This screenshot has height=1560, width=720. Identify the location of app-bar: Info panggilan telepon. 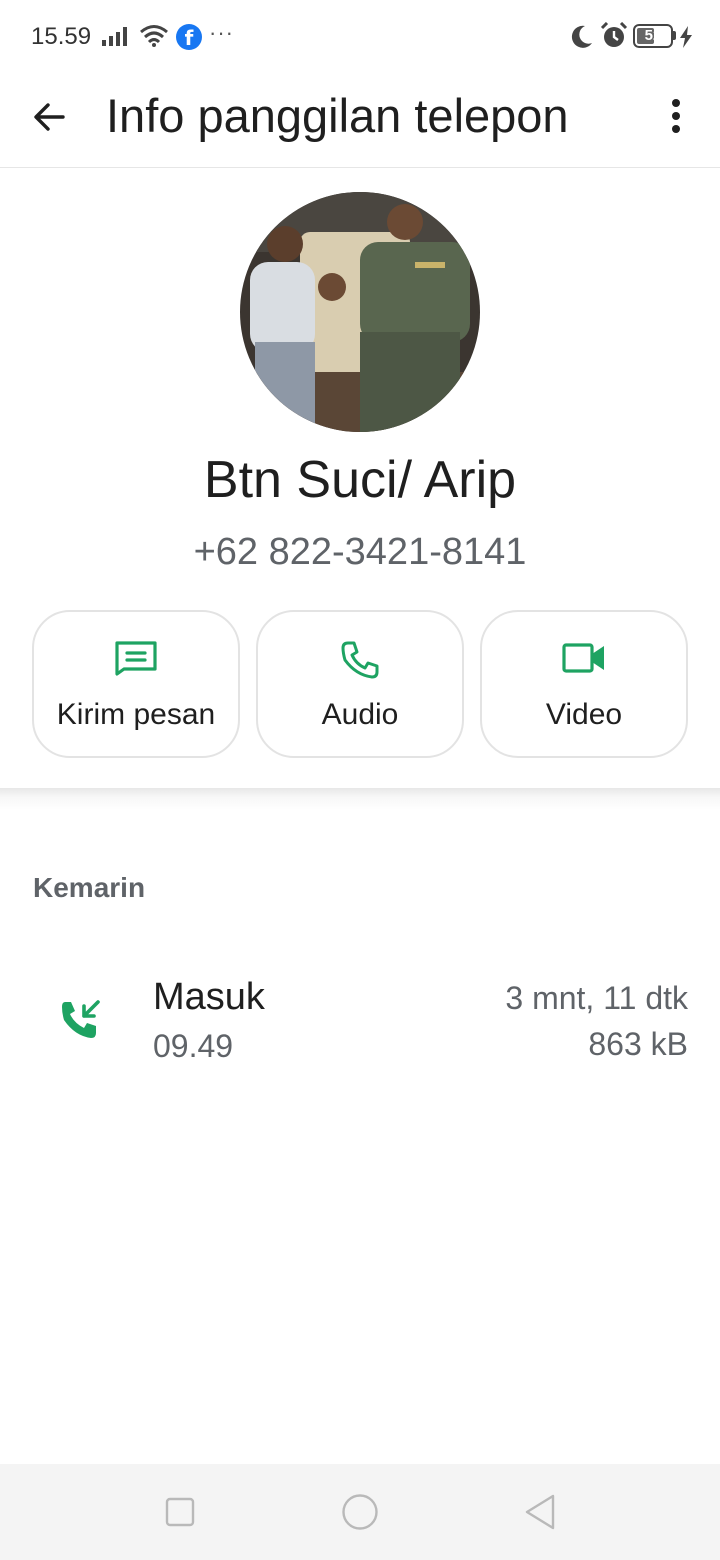
(360, 120).